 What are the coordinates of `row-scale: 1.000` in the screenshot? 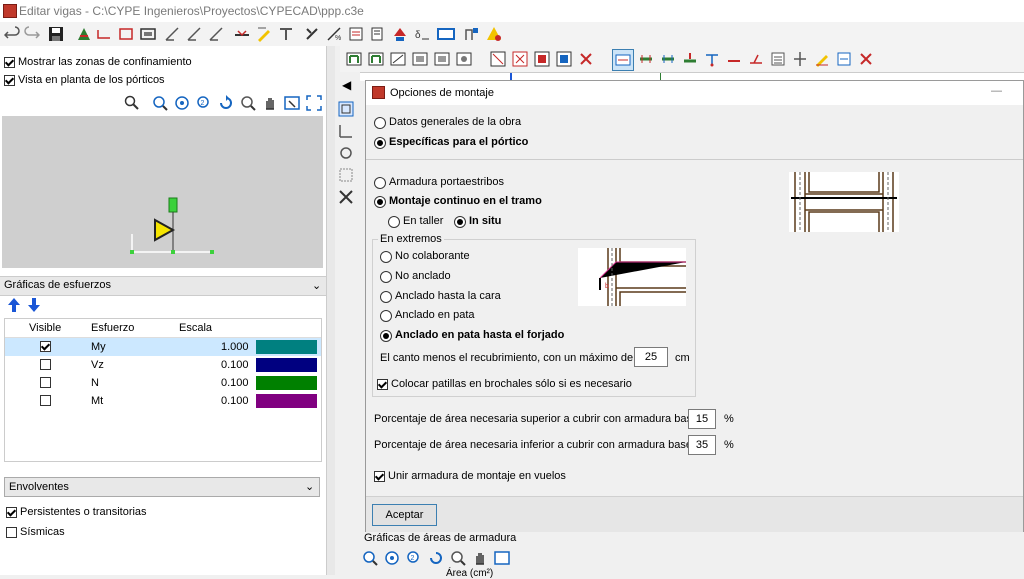 It's located at (235, 347).